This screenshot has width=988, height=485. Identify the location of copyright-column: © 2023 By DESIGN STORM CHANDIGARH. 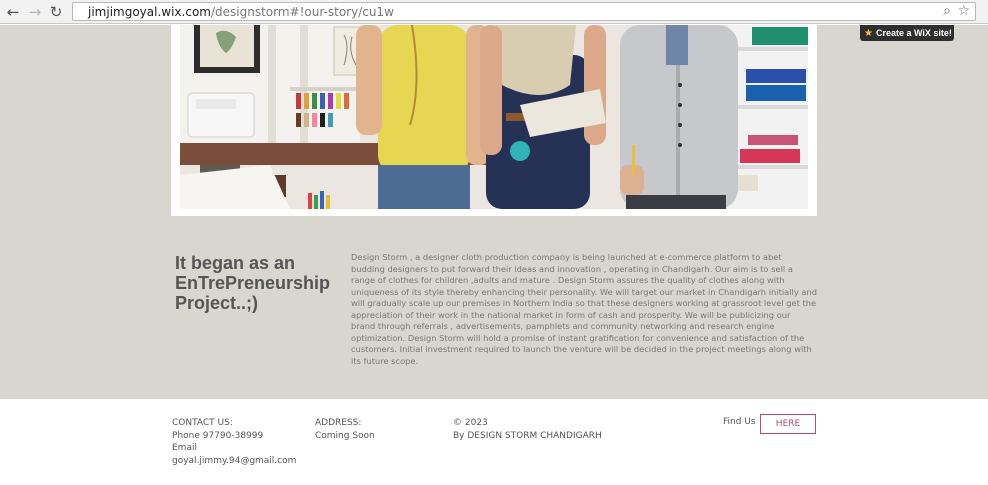
(527, 429).